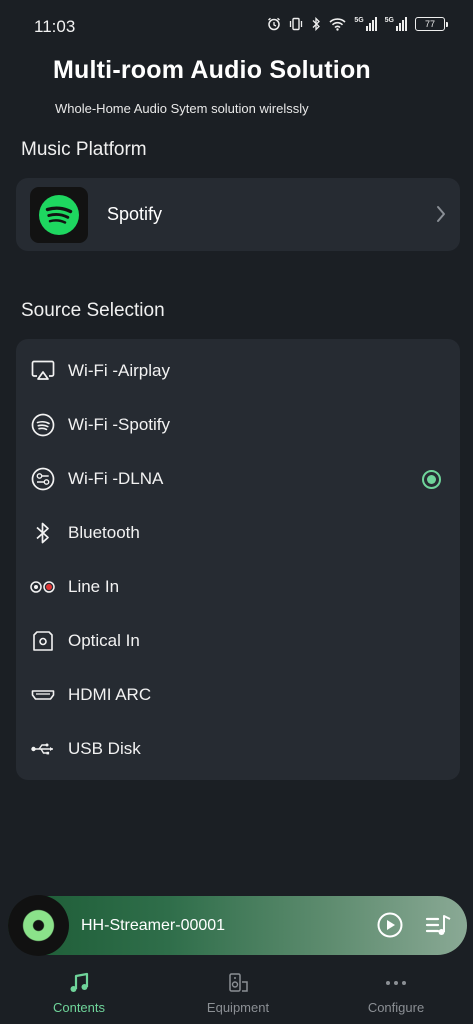  I want to click on usb-icon, so click(43, 749).